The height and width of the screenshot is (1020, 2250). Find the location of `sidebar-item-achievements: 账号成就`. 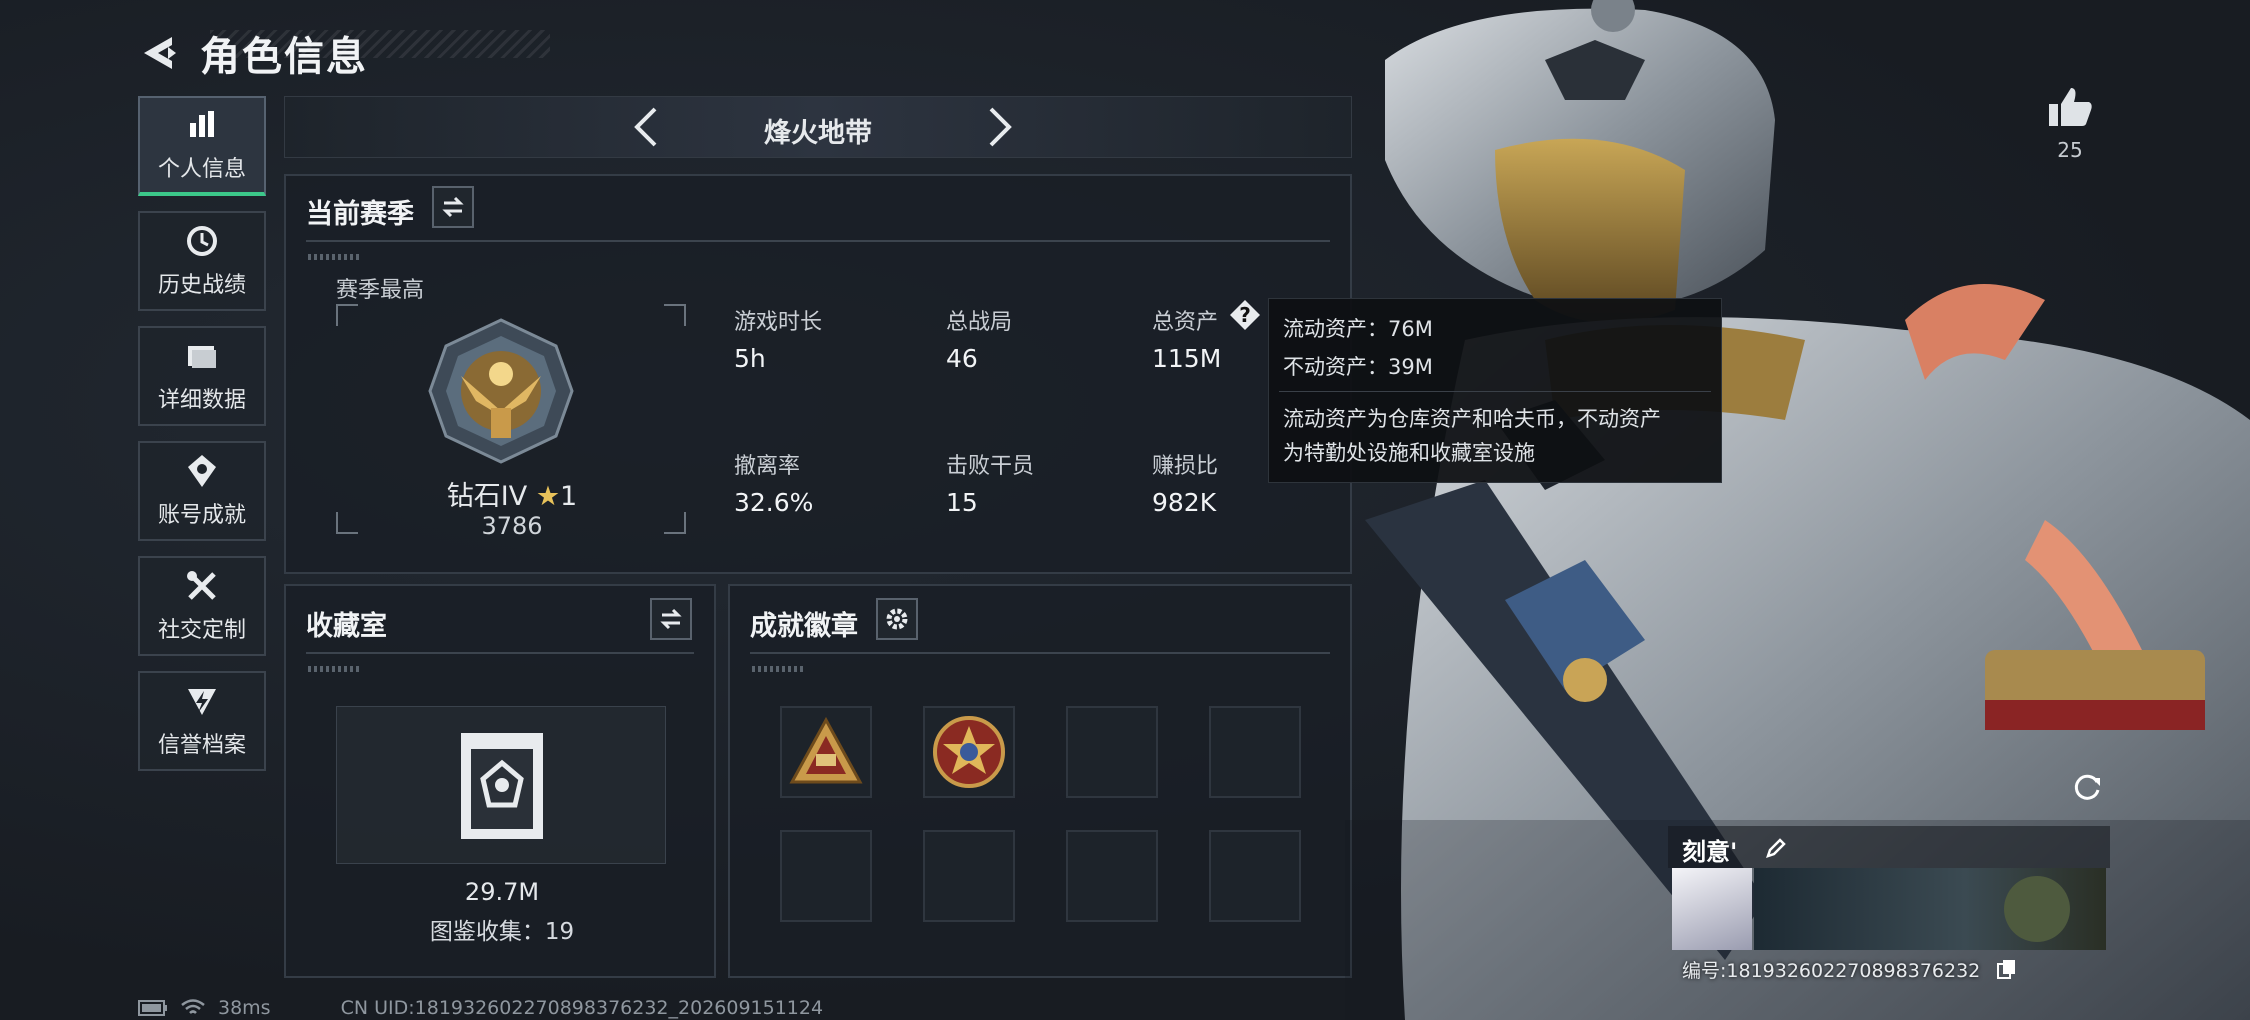

sidebar-item-achievements: 账号成就 is located at coordinates (202, 491).